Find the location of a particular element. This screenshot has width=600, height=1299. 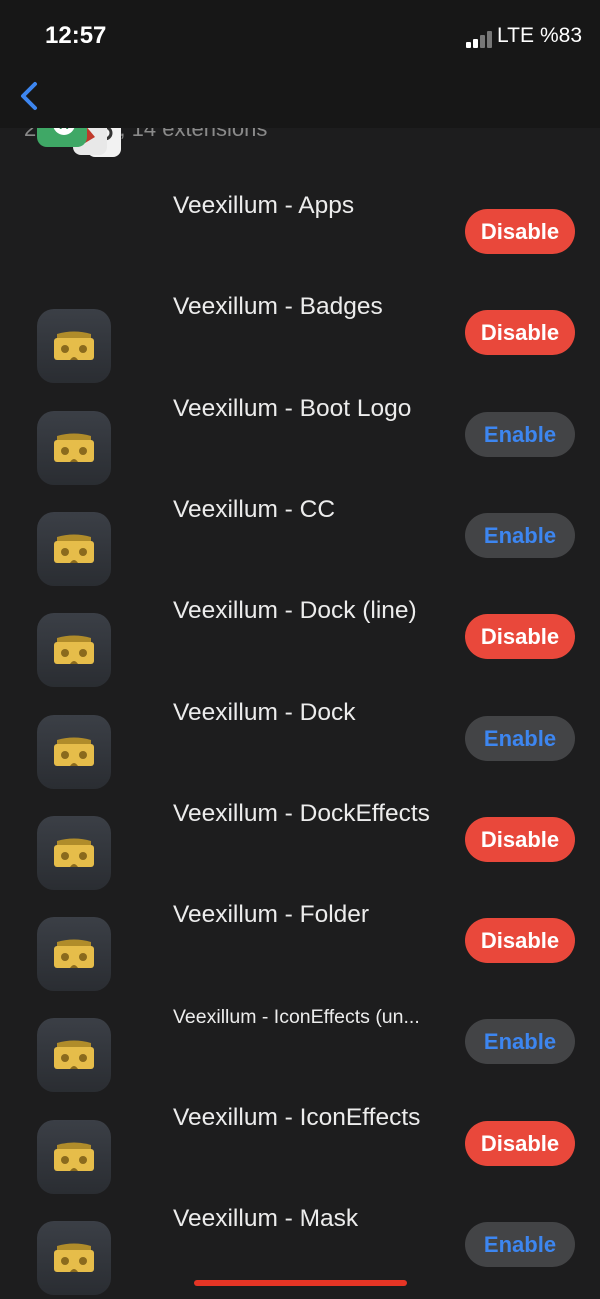

status-time: 12:57 is located at coordinates (76, 35).